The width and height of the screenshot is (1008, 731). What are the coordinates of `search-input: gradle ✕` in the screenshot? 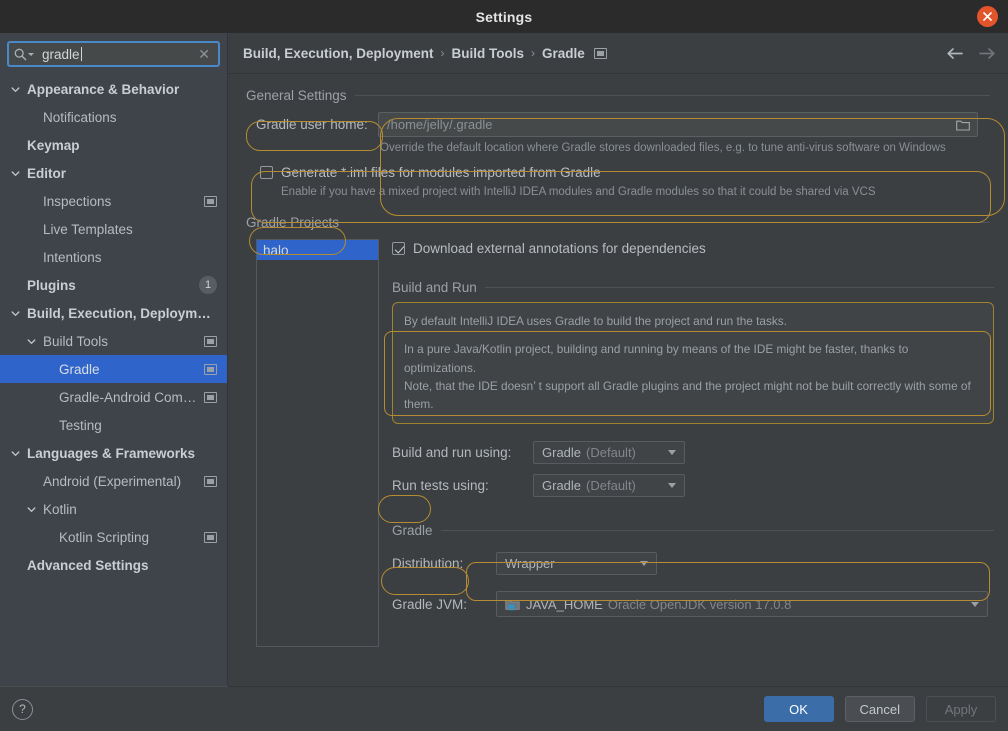 It's located at (113, 54).